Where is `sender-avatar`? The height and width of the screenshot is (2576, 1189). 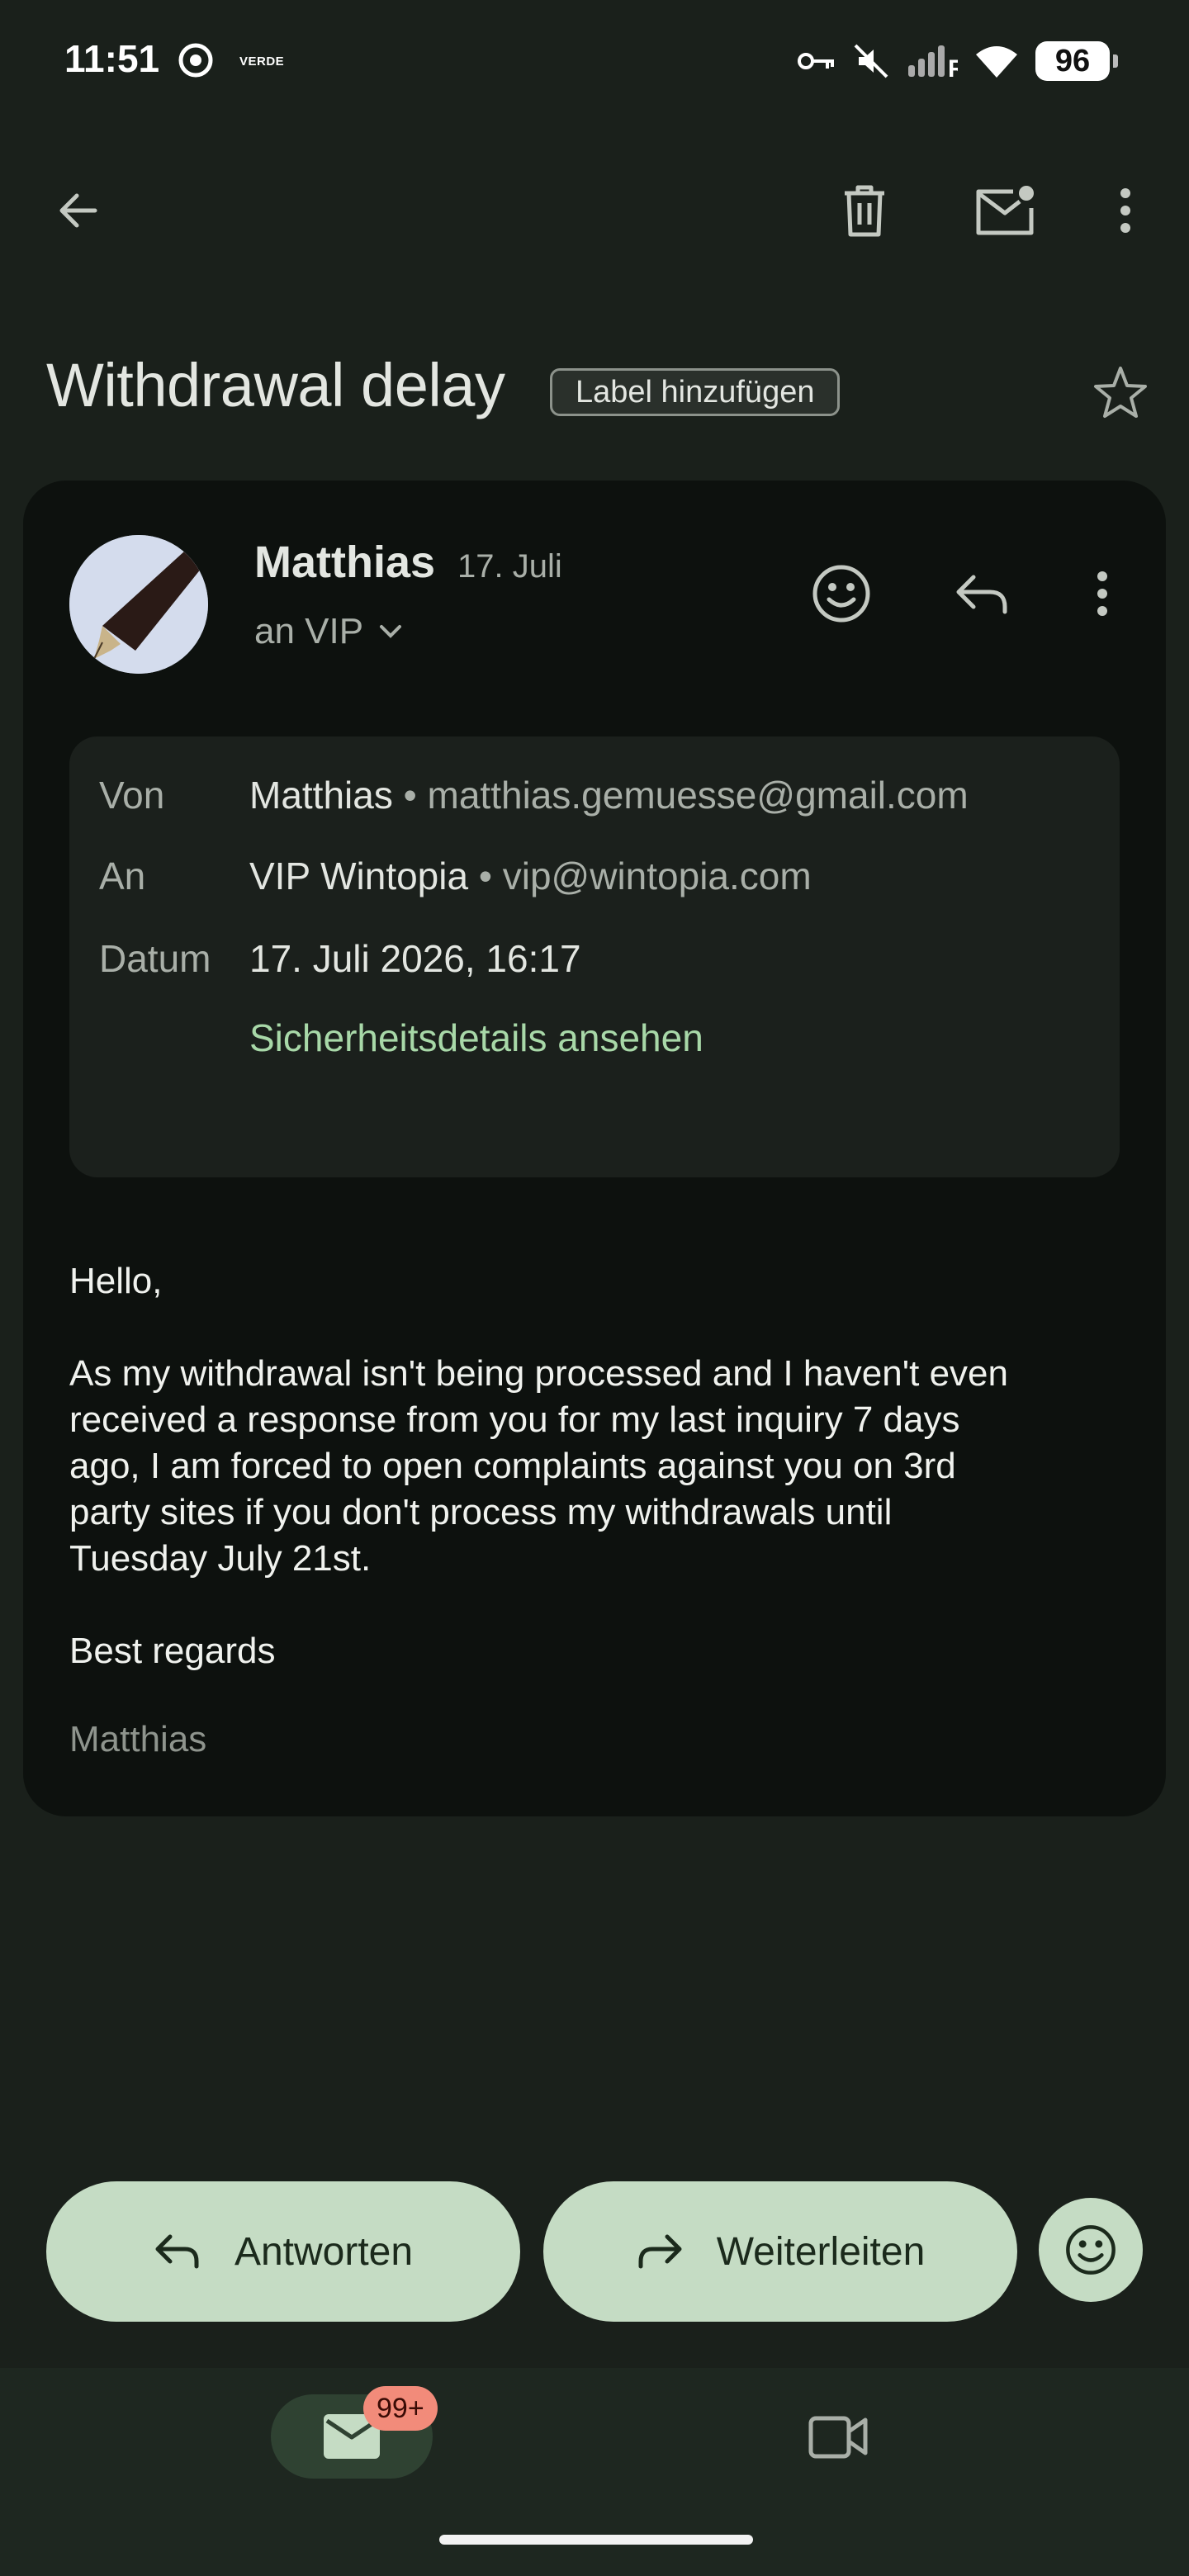 sender-avatar is located at coordinates (138, 604).